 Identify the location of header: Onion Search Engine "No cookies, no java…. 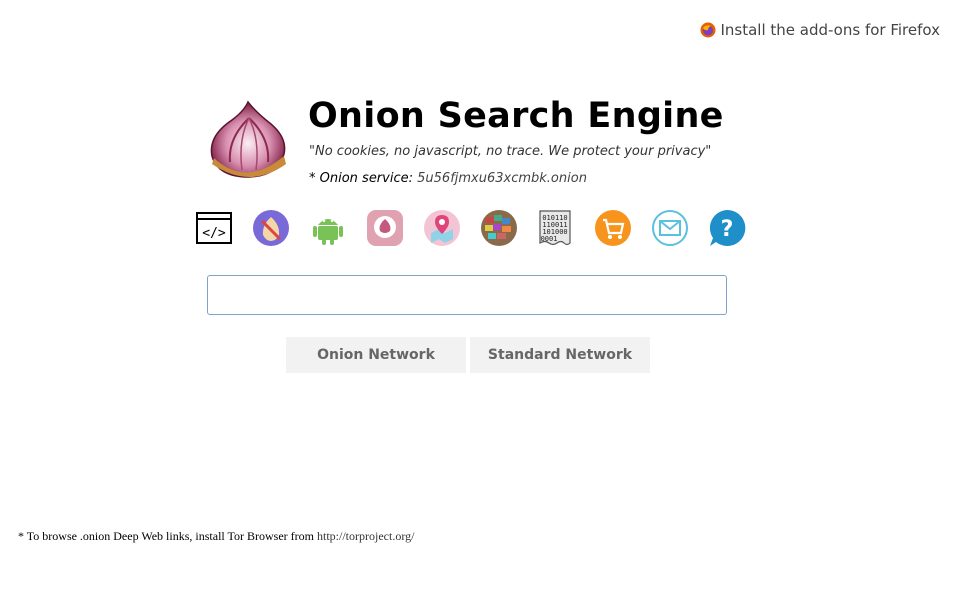
(486, 142).